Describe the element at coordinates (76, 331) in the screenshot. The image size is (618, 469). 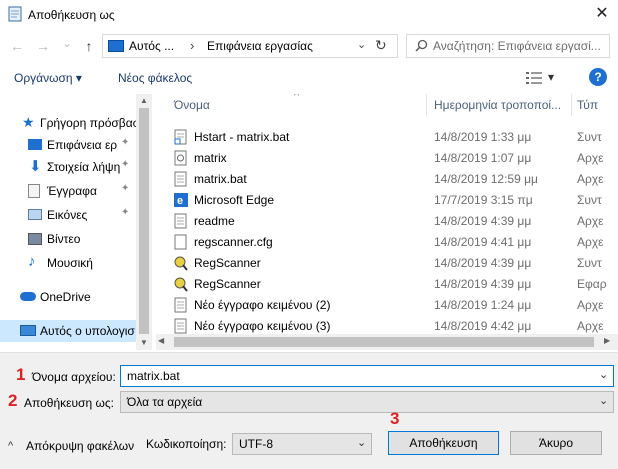
I see `nav-item-this-pc: Αυτός ο υπολογισ` at that location.